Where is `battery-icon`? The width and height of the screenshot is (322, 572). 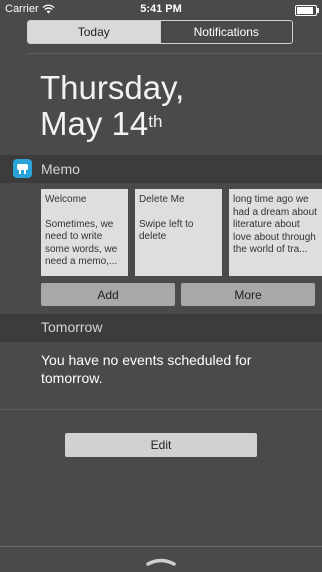
battery-icon is located at coordinates (307, 10).